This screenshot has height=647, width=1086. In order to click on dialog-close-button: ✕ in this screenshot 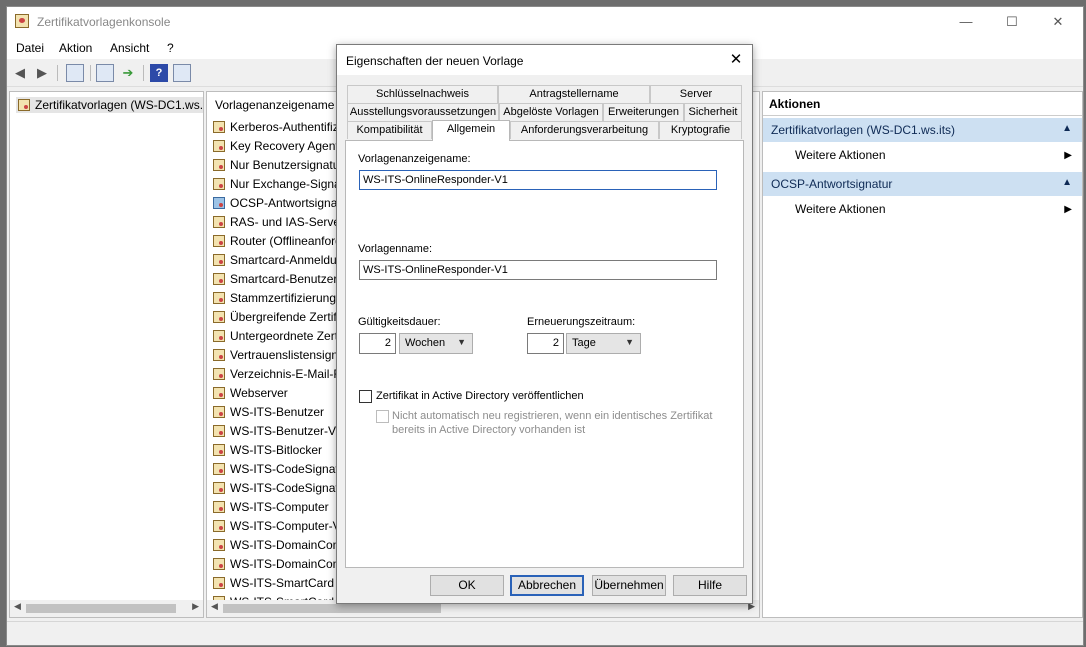, I will do `click(736, 60)`.